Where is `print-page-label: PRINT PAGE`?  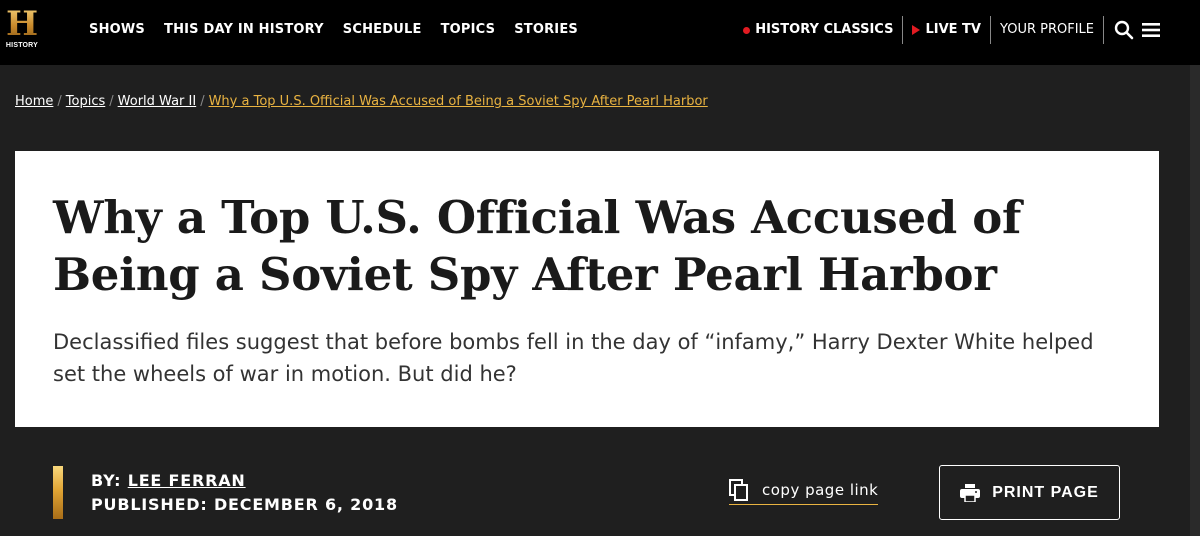 print-page-label: PRINT PAGE is located at coordinates (1045, 492).